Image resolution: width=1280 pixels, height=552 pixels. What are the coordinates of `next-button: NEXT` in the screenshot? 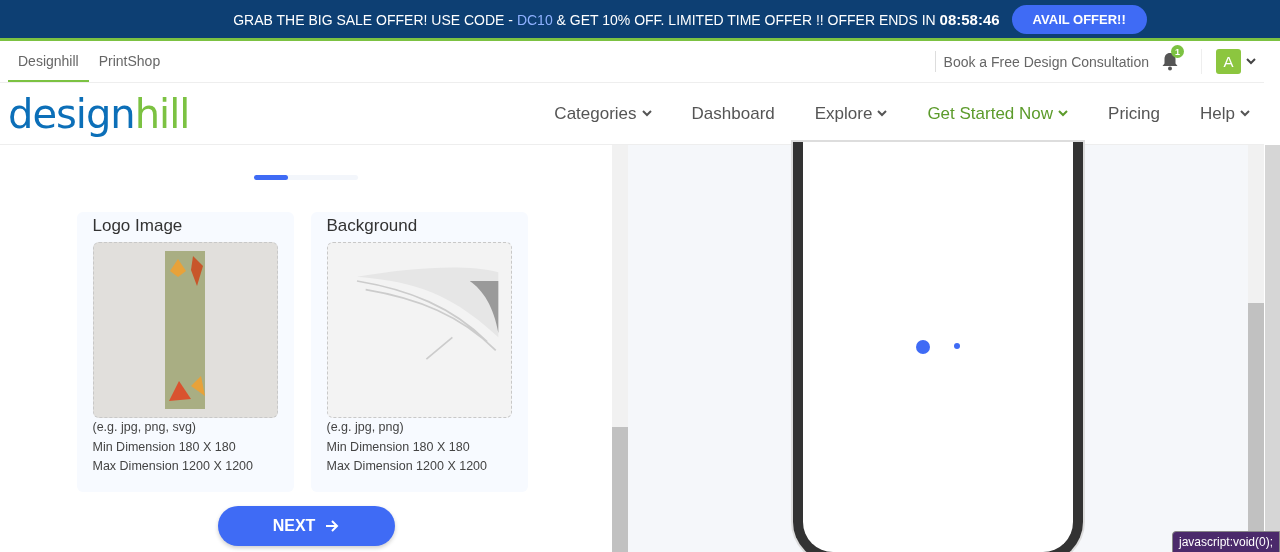 It's located at (306, 526).